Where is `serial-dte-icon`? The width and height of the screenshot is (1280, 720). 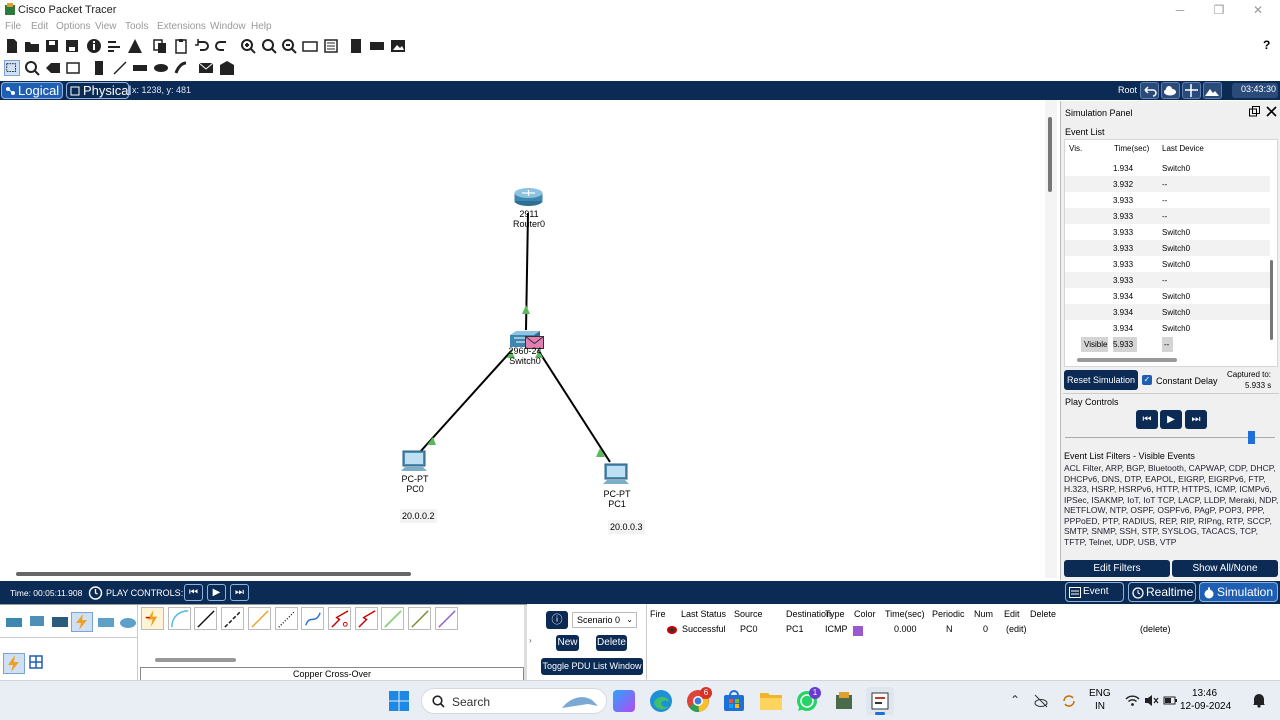
serial-dte-icon is located at coordinates (366, 618).